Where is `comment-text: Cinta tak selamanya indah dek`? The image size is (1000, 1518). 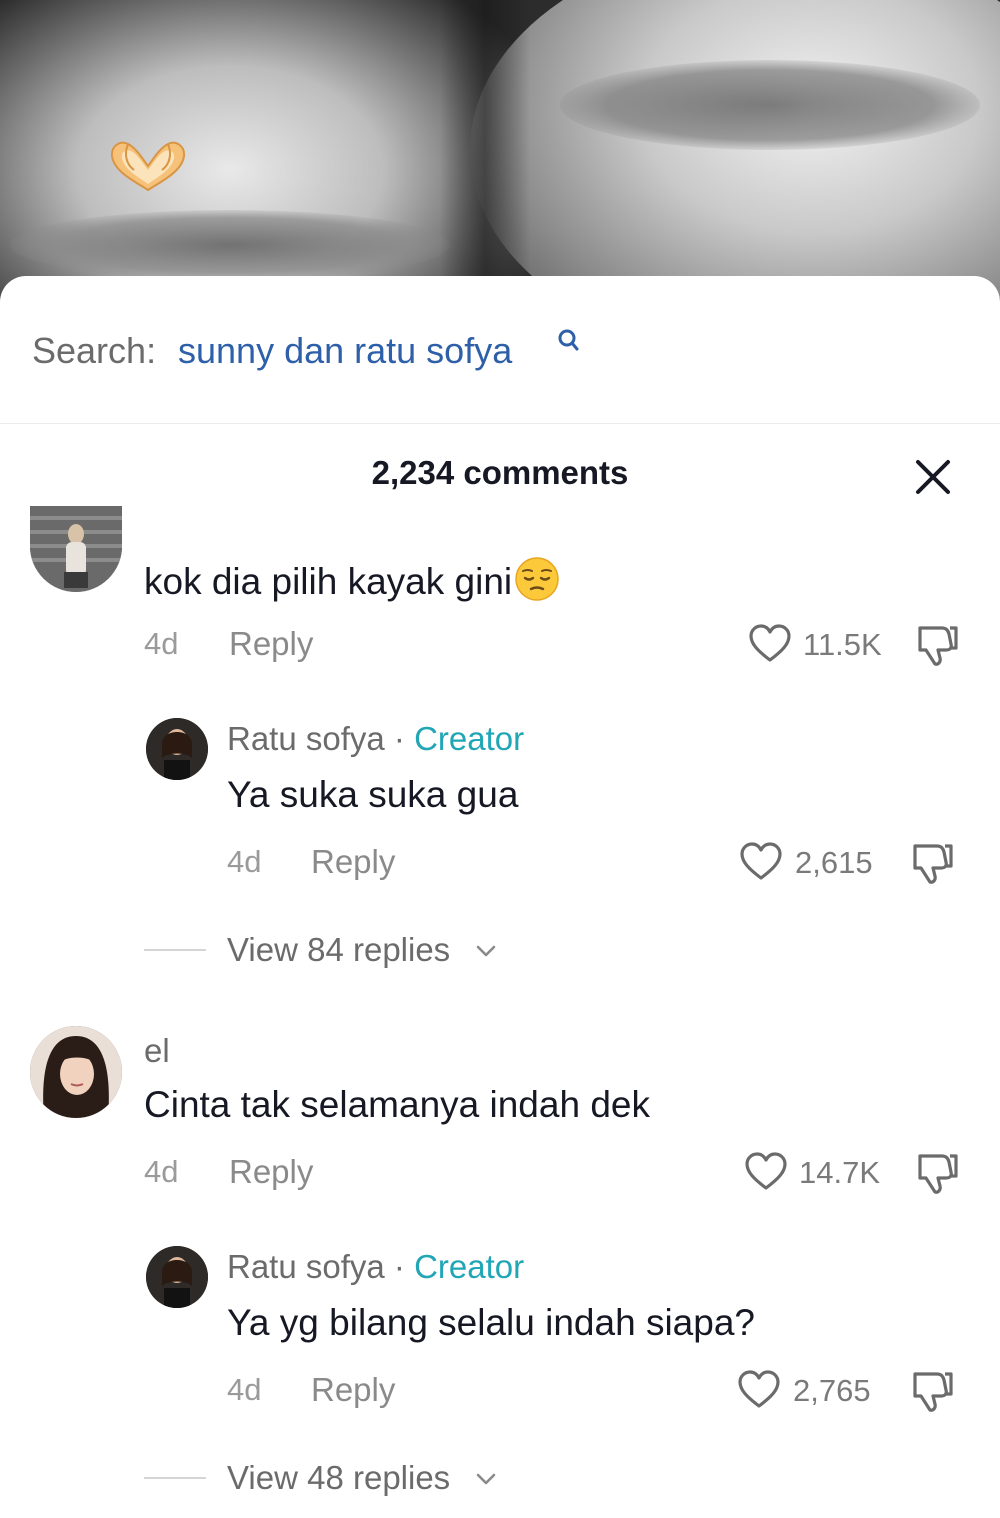 comment-text: Cinta tak selamanya indah dek is located at coordinates (397, 1104).